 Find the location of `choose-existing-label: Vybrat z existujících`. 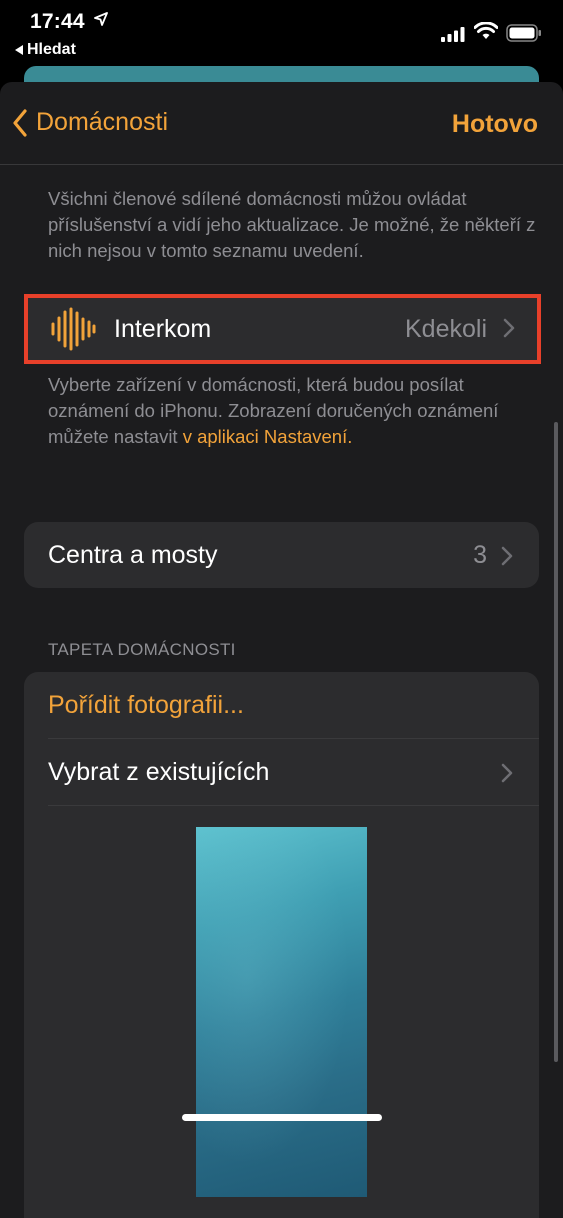

choose-existing-label: Vybrat z existujících is located at coordinates (159, 771).